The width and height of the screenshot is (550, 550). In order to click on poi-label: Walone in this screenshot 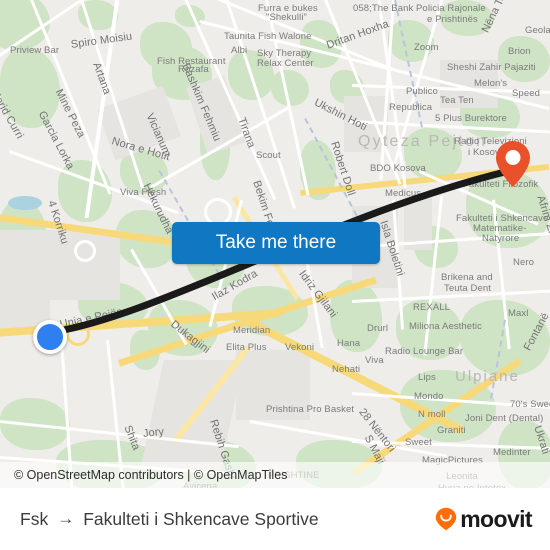, I will do `click(295, 36)`.